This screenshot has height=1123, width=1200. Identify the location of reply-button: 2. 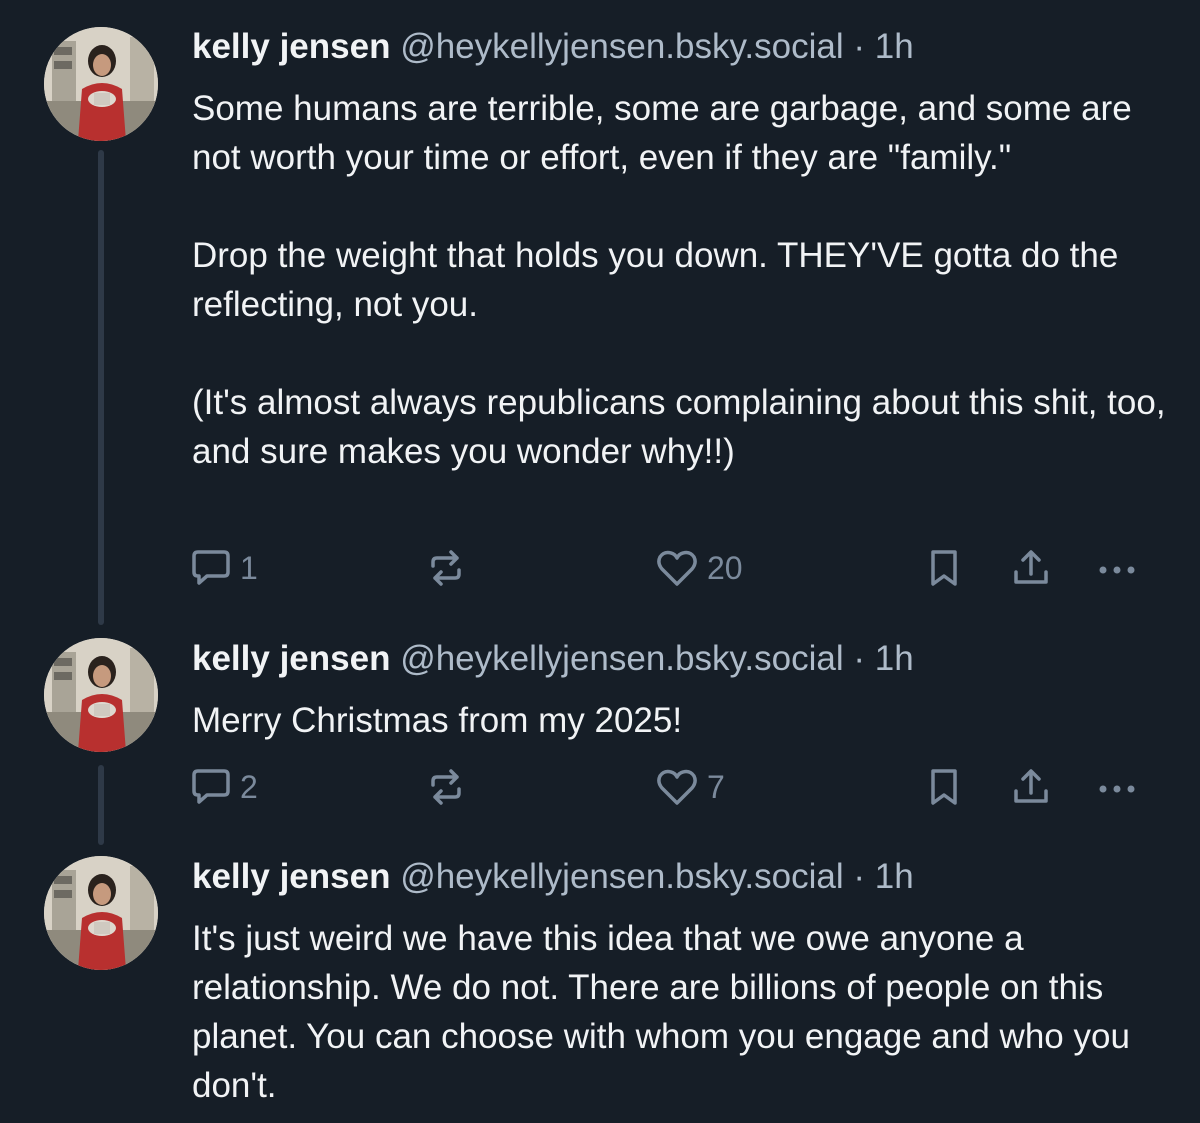
(224, 787).